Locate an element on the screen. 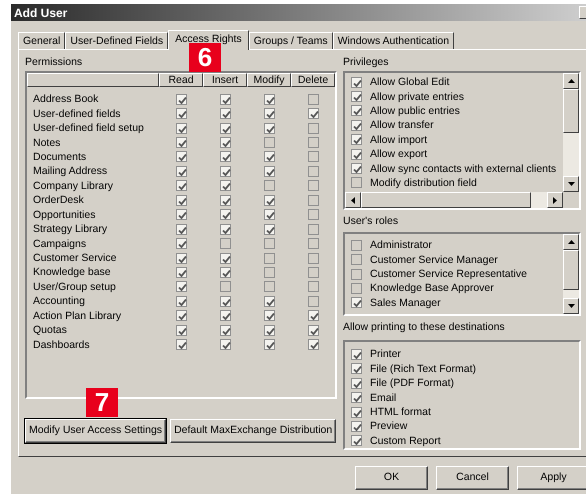 Image resolution: width=586 pixels, height=496 pixels. tab: User-Defined Fields is located at coordinates (116, 40).